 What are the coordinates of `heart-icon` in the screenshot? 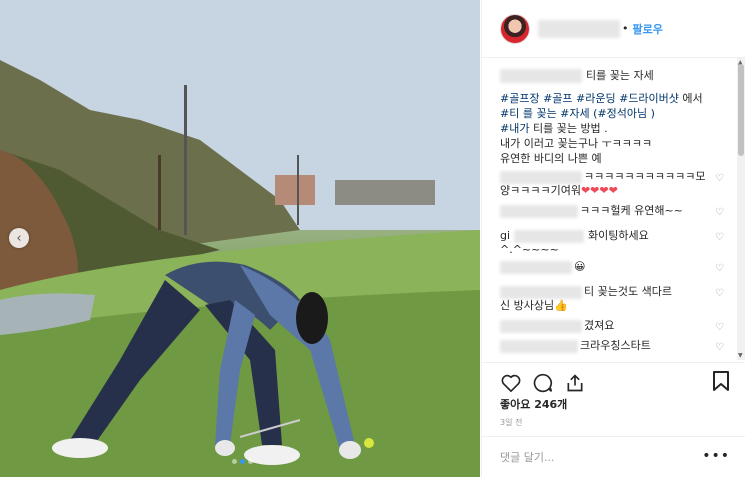 It's located at (511, 383).